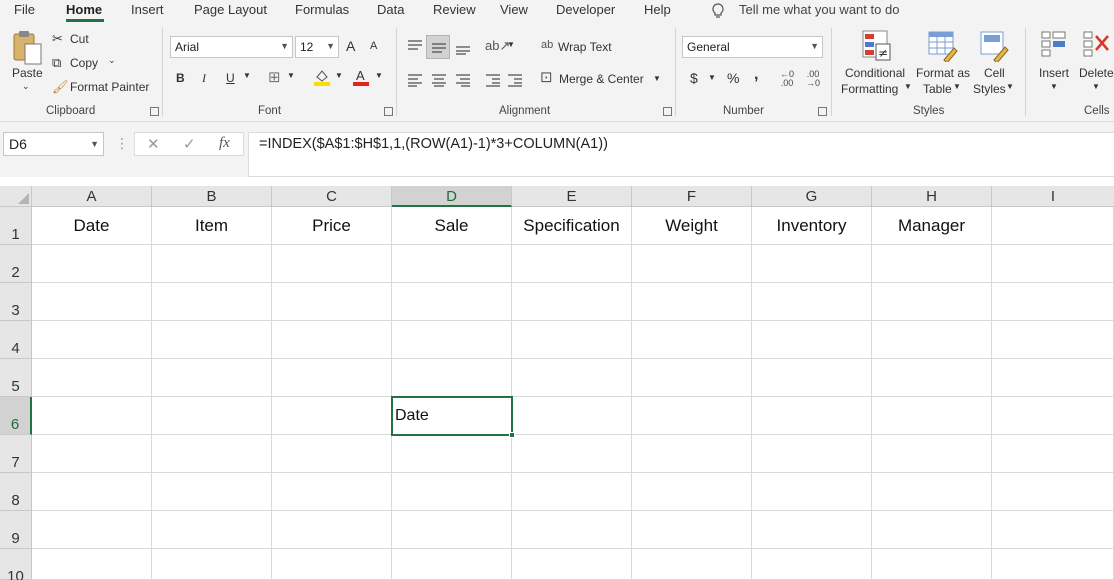  I want to click on column-header-e: E, so click(572, 196).